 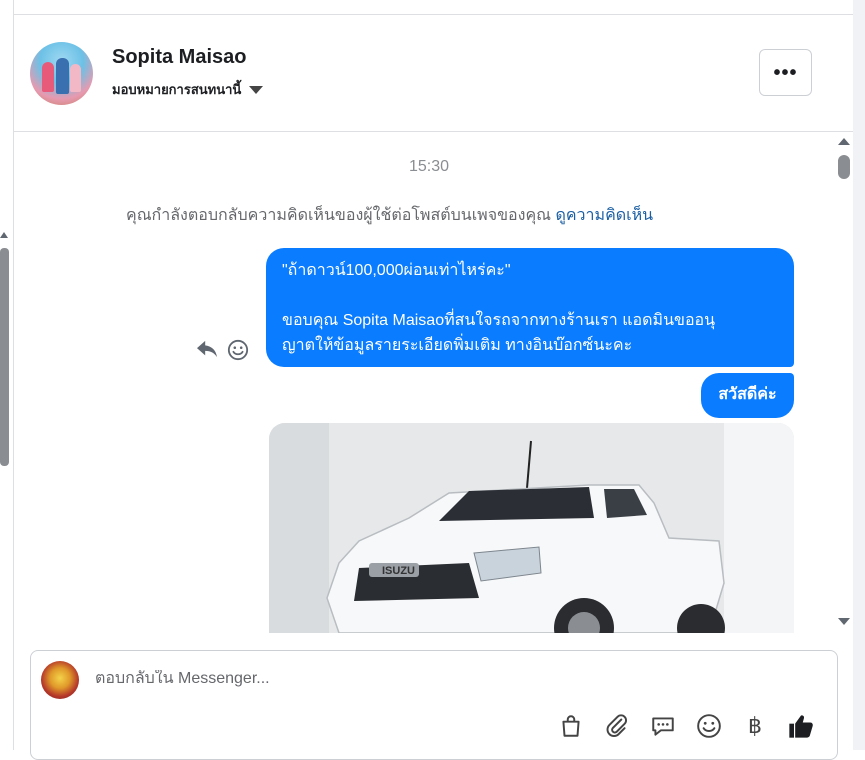 I want to click on contact-avatar, so click(x=61, y=73).